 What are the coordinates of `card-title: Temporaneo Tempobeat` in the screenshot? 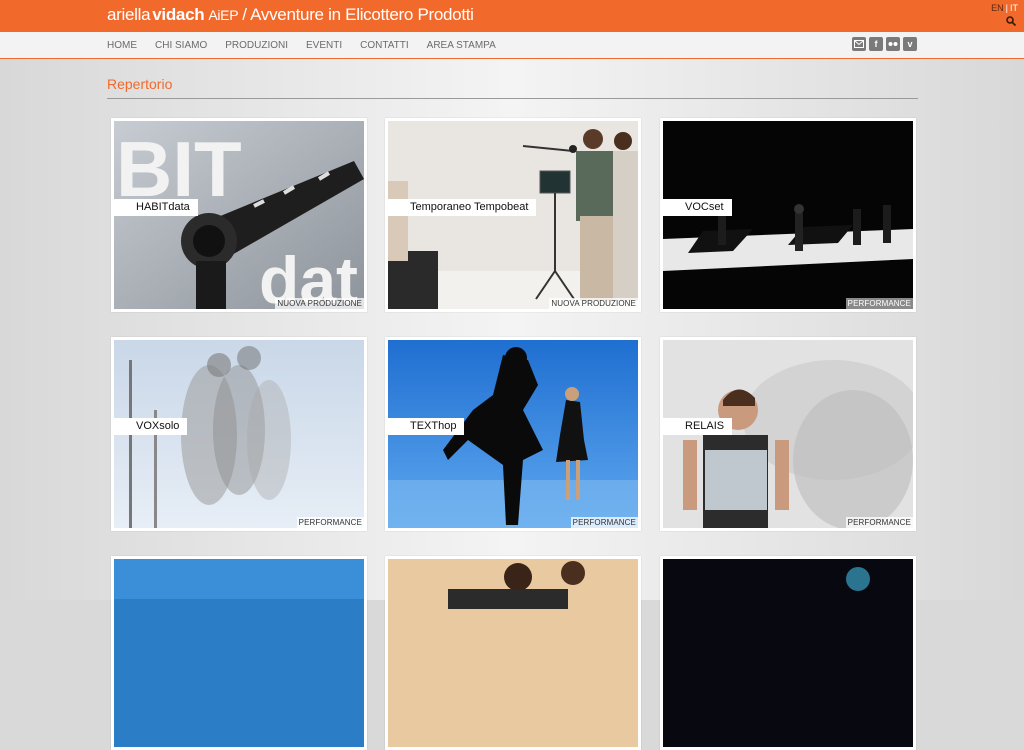 It's located at (462, 207).